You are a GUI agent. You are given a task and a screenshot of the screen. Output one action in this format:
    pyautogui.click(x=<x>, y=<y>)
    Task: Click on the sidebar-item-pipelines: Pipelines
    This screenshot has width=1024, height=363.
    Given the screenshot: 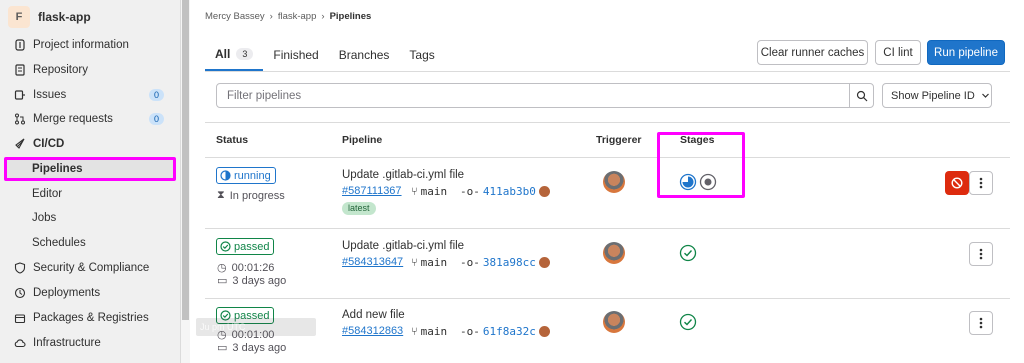 What is the action you would take?
    pyautogui.click(x=85, y=169)
    